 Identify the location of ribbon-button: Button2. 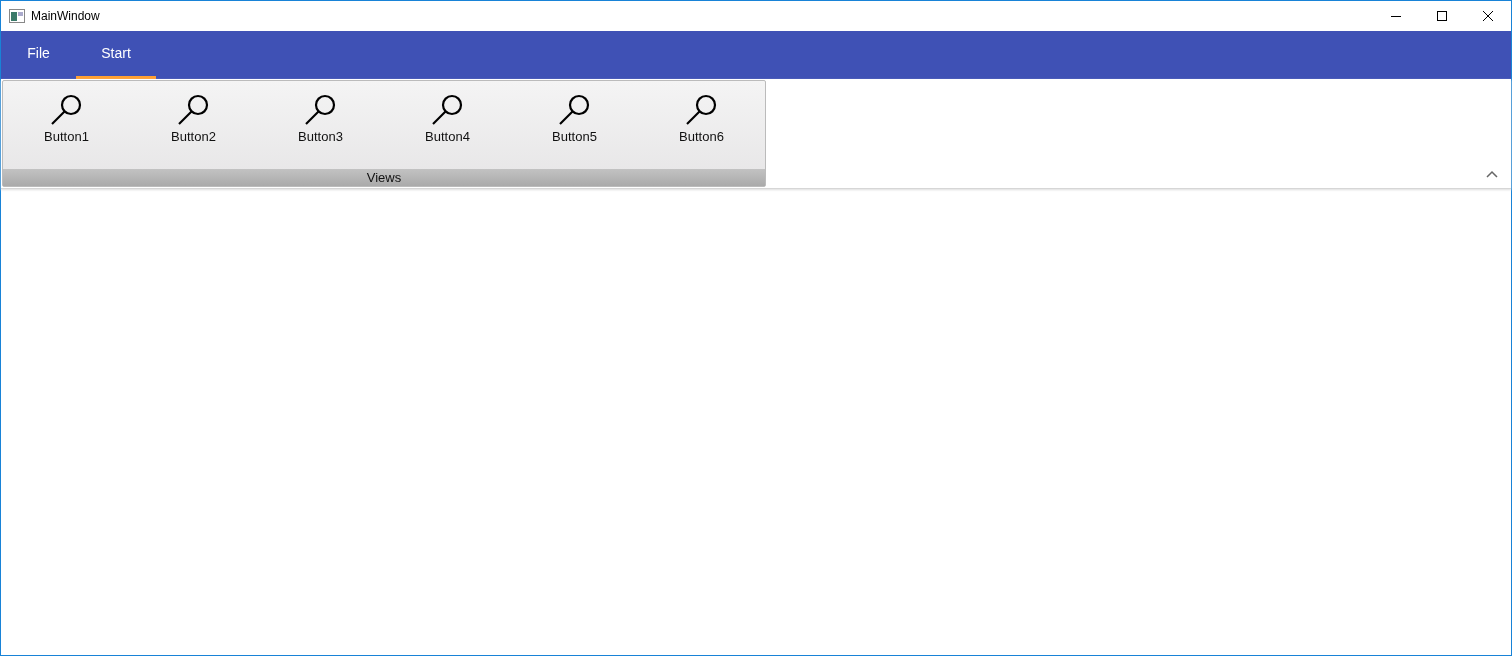
(193, 122).